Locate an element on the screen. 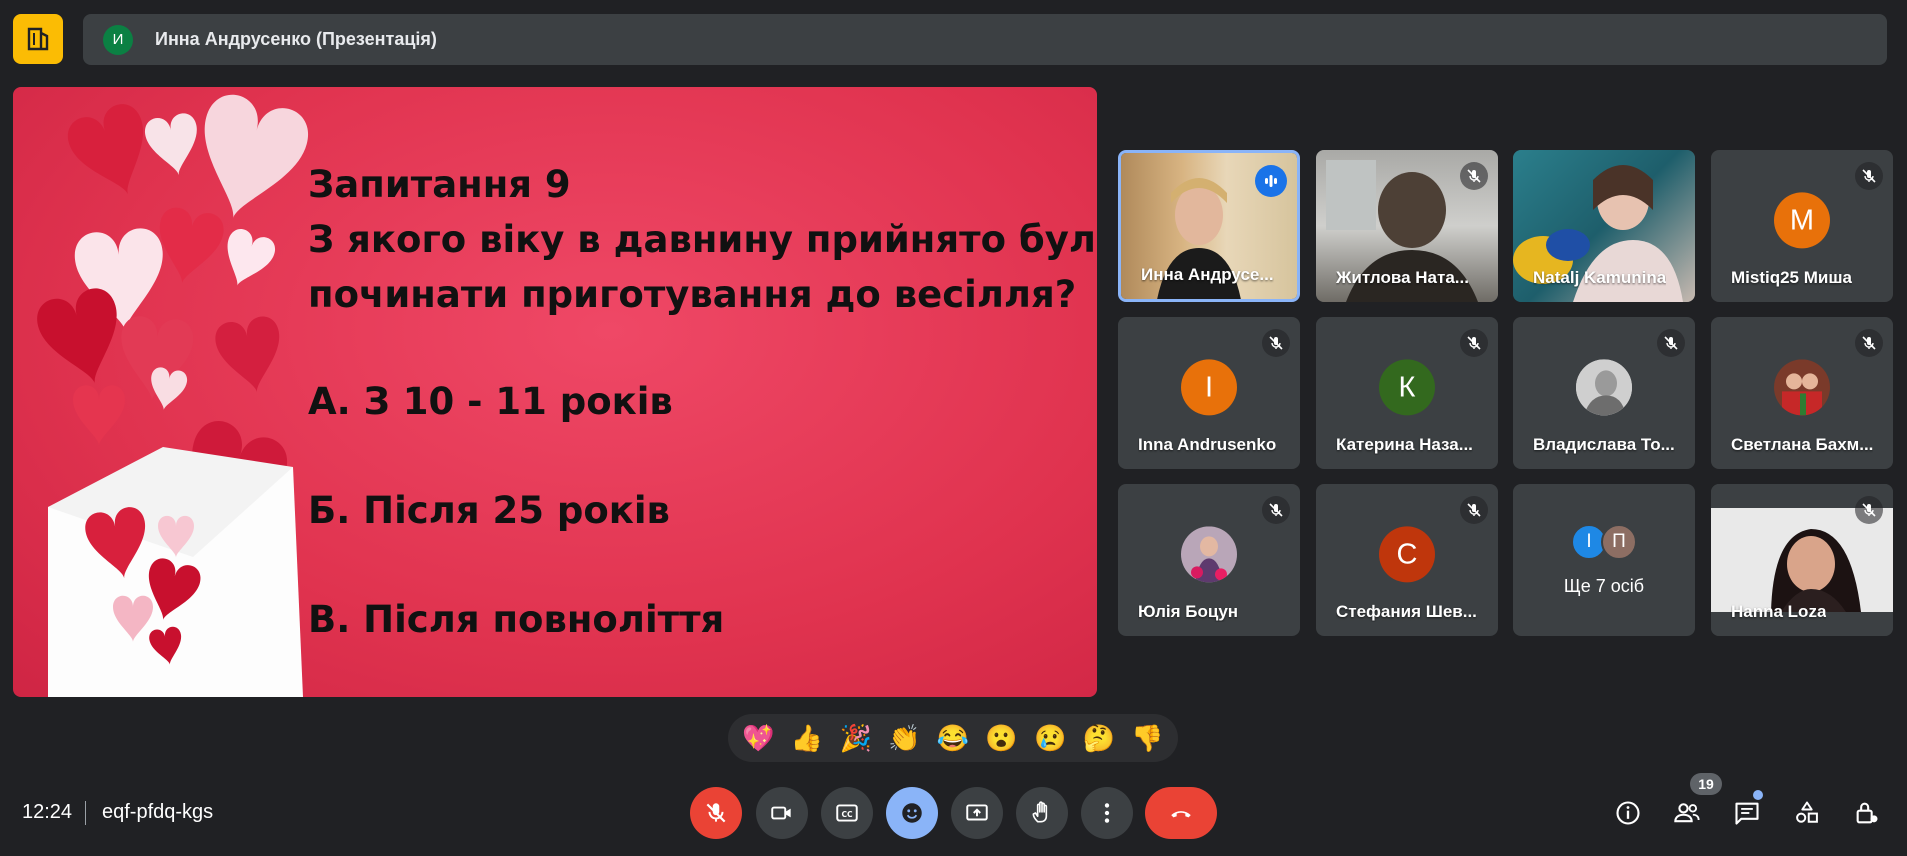 Image resolution: width=1907 pixels, height=856 pixels. reaction-clapping: 👏 is located at coordinates (904, 738).